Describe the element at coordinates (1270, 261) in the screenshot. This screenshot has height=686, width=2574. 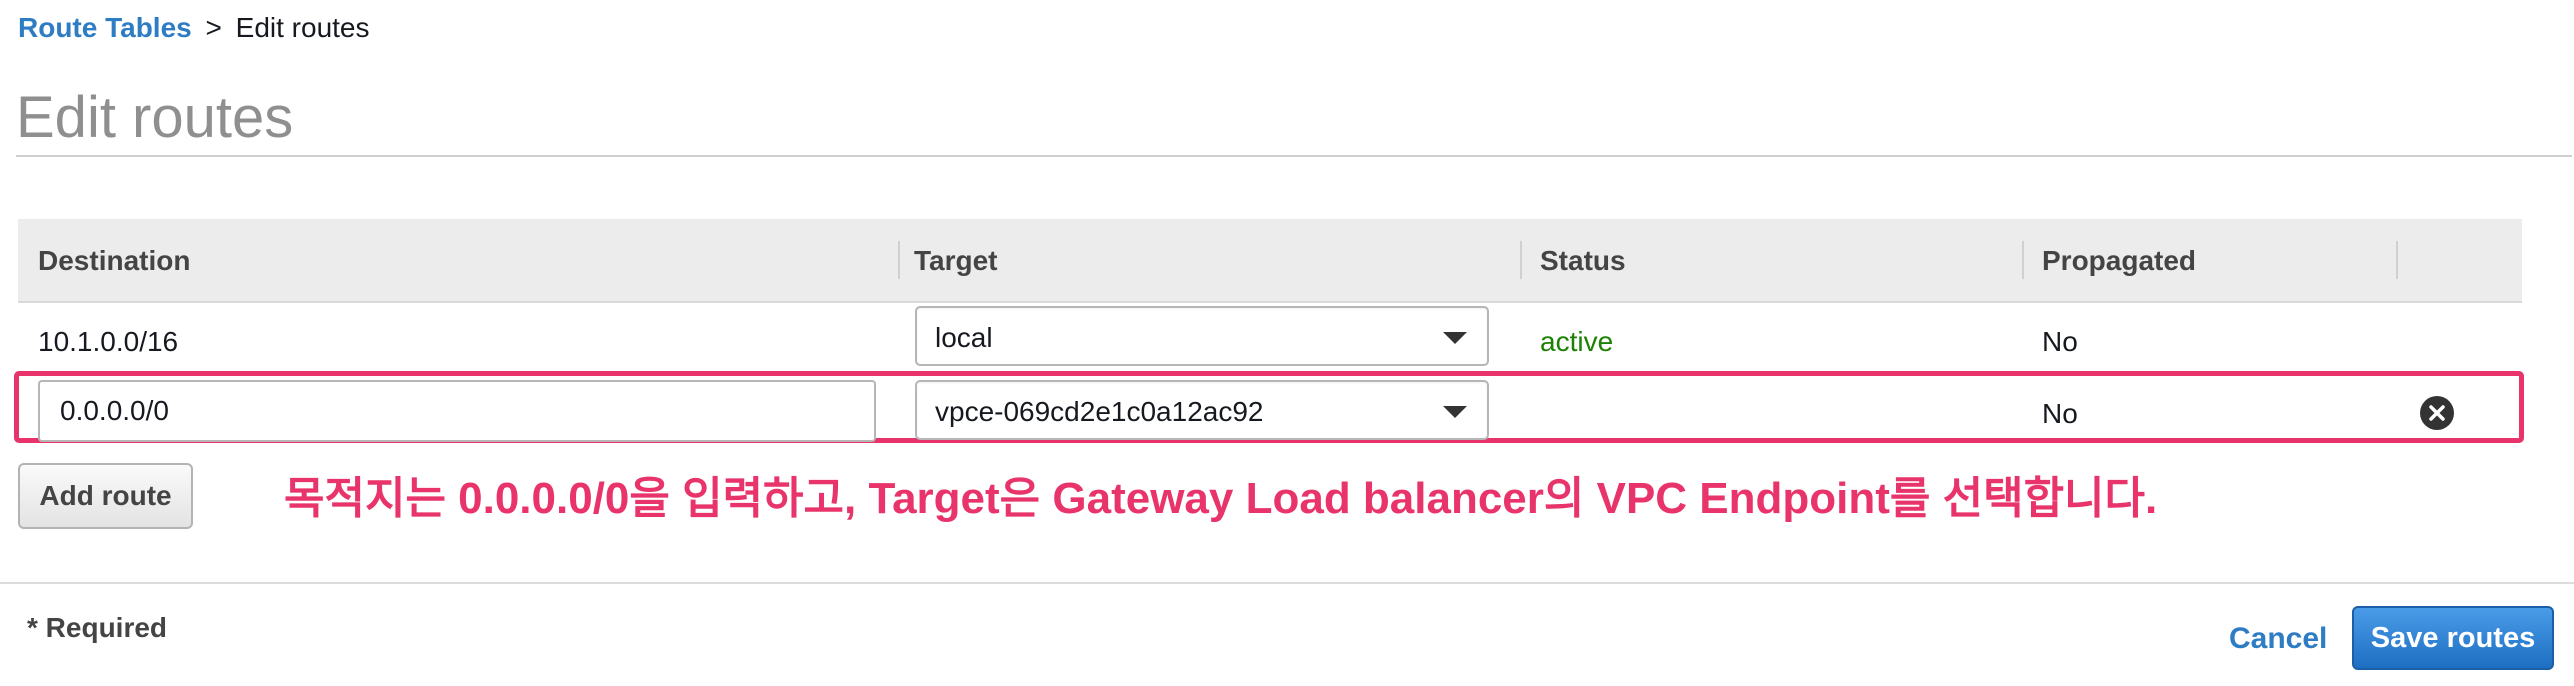
I see `routes-table-header: Destination Target Status Propagated` at that location.